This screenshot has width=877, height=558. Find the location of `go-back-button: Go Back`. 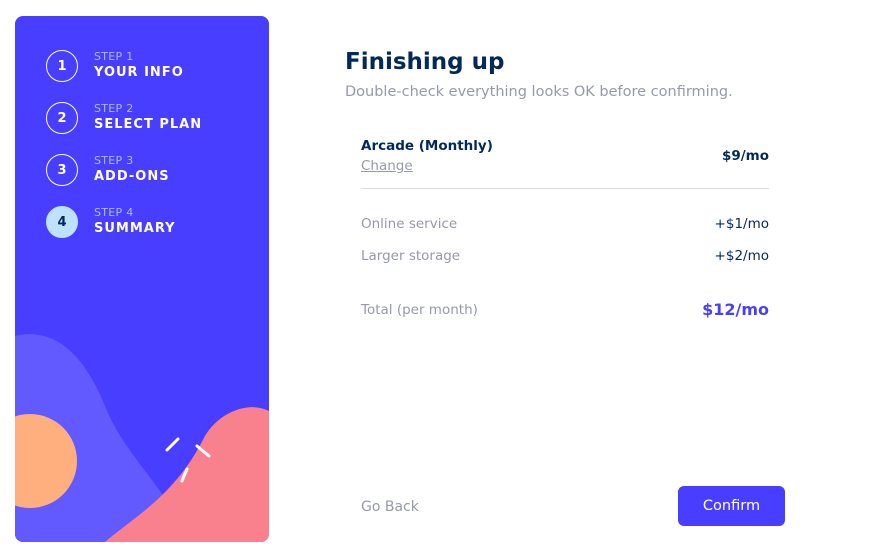

go-back-button: Go Back is located at coordinates (390, 507).